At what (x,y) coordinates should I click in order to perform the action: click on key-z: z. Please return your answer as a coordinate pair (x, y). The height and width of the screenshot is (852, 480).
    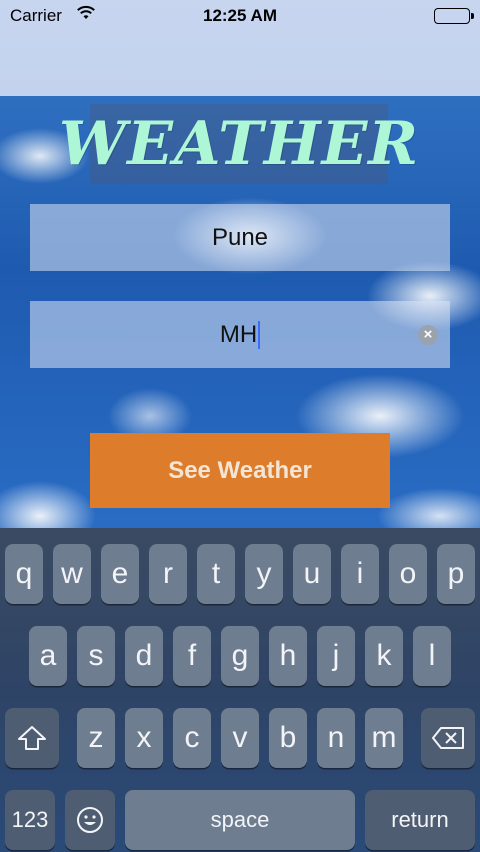
    Looking at the image, I should click on (96, 738).